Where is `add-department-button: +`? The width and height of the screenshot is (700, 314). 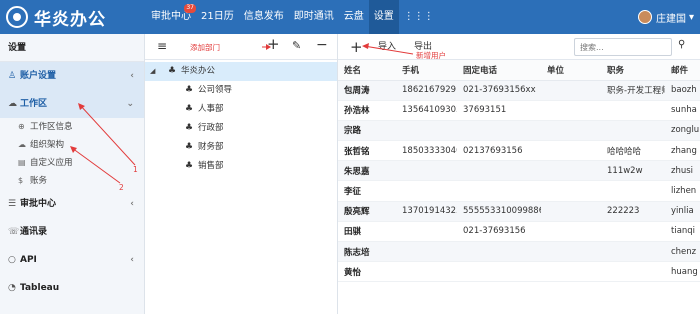 add-department-button: + is located at coordinates (273, 44).